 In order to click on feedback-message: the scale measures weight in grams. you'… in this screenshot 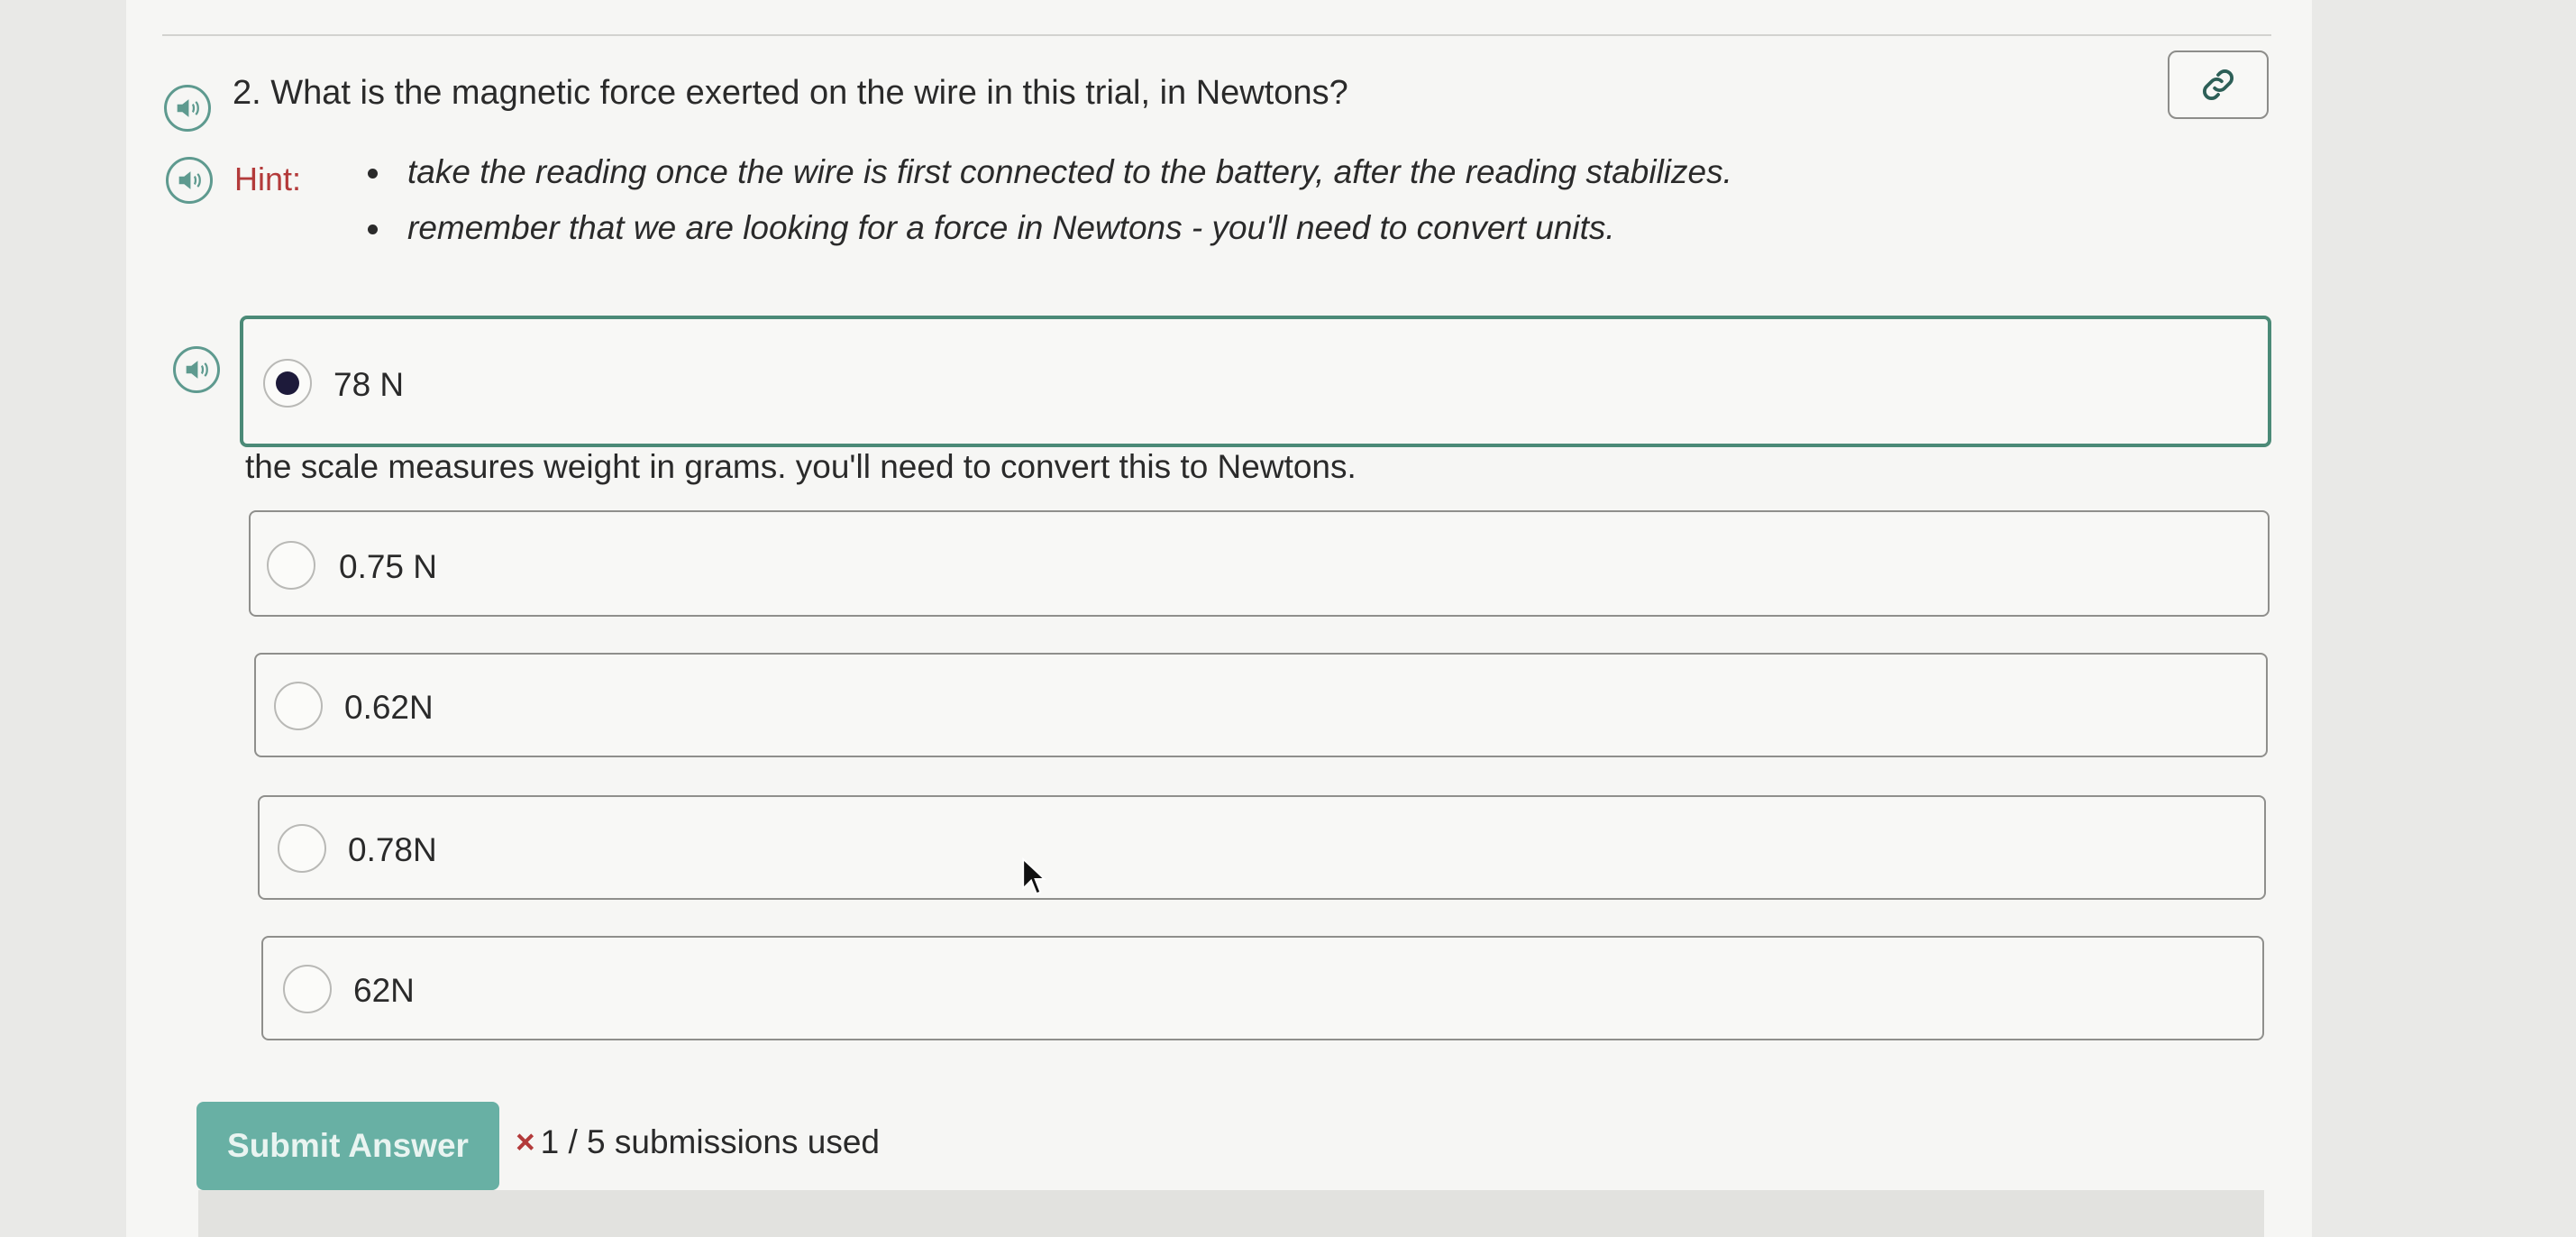, I will do `click(801, 466)`.